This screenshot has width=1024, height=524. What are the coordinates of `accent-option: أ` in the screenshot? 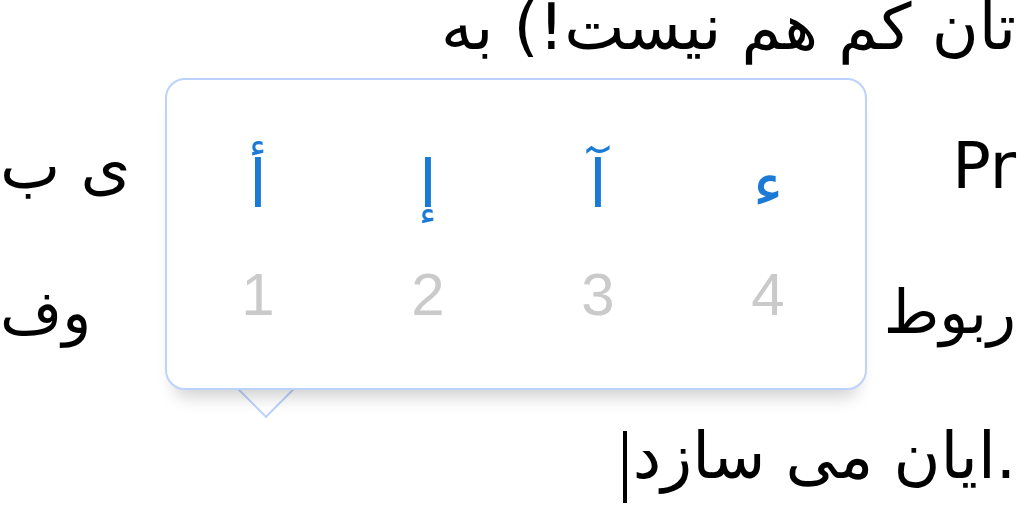 It's located at (258, 185).